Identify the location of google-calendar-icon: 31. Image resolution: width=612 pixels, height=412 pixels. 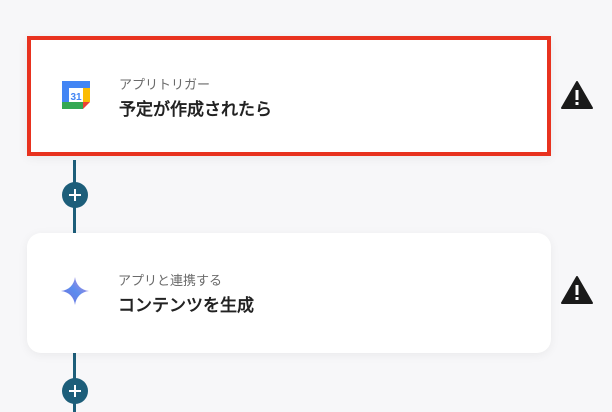
(76, 95).